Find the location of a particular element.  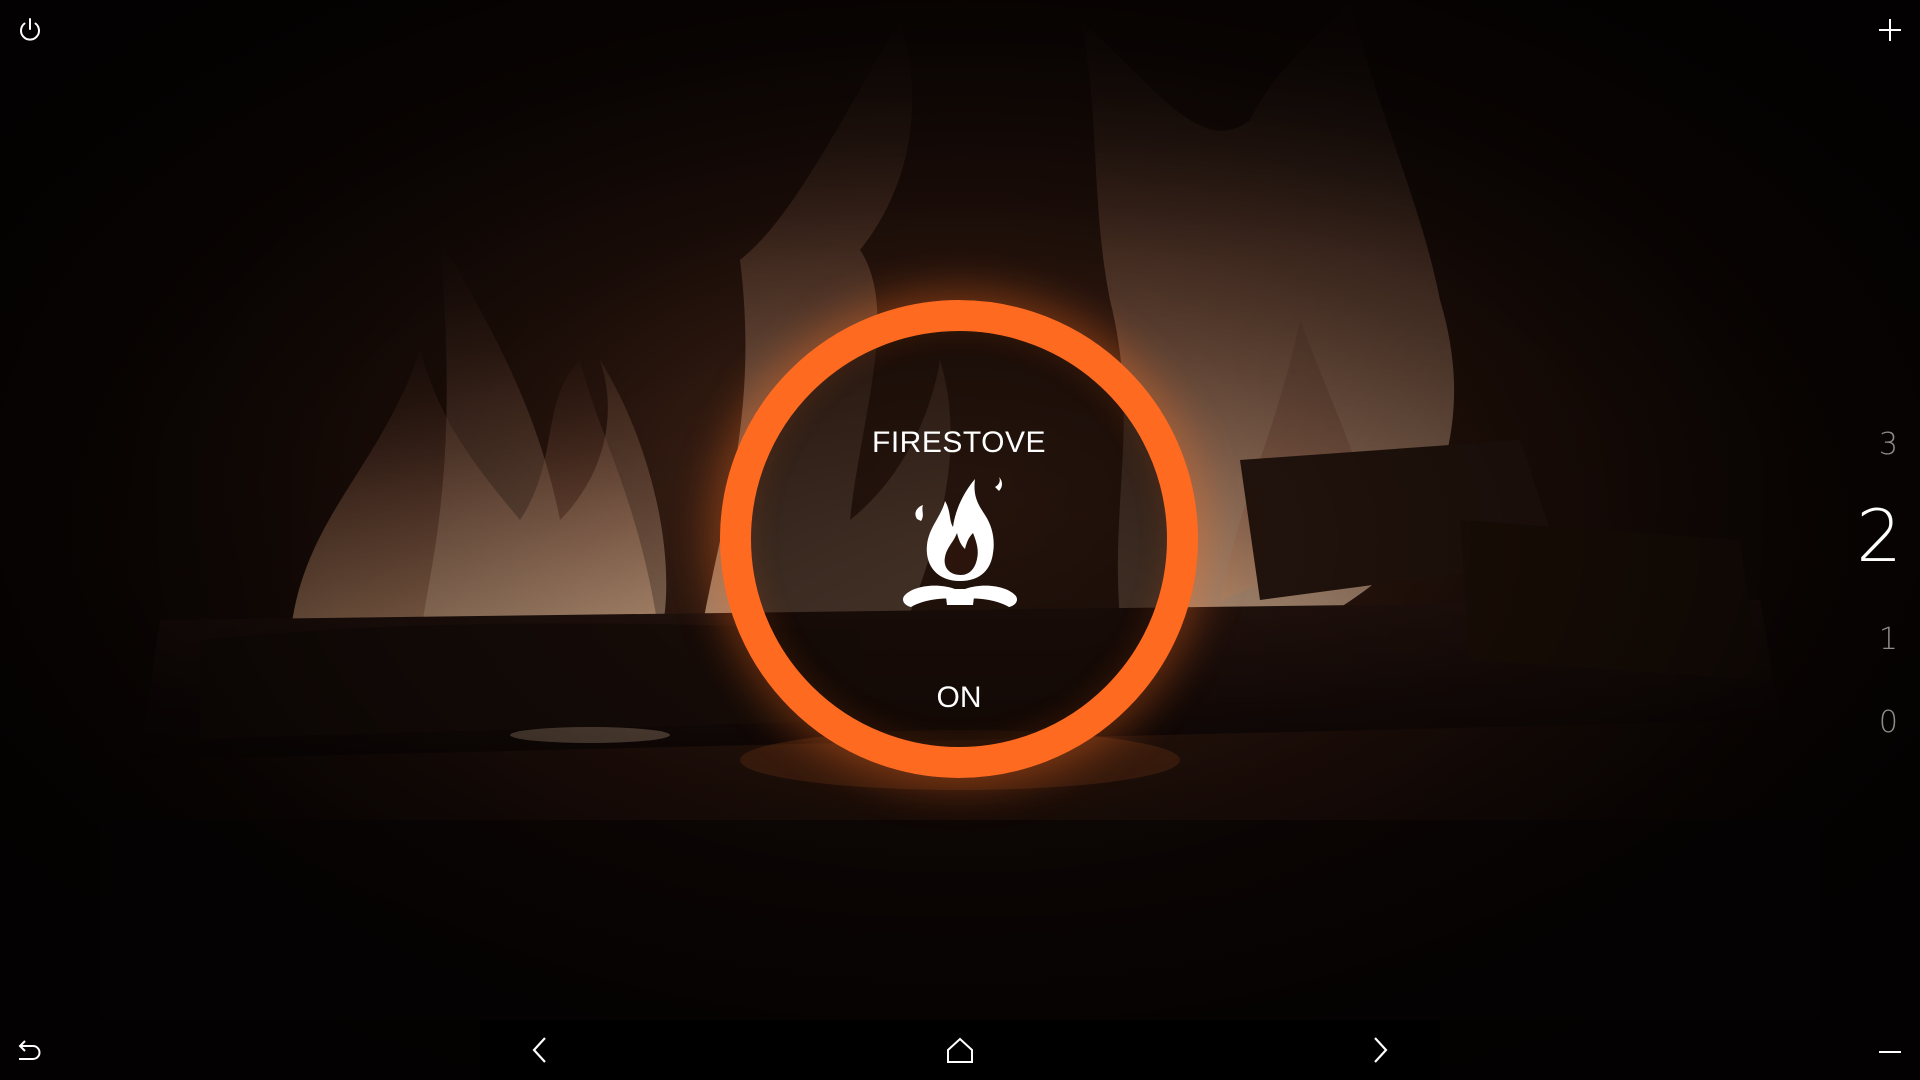

bottom-navigation-bar is located at coordinates (960, 1050).